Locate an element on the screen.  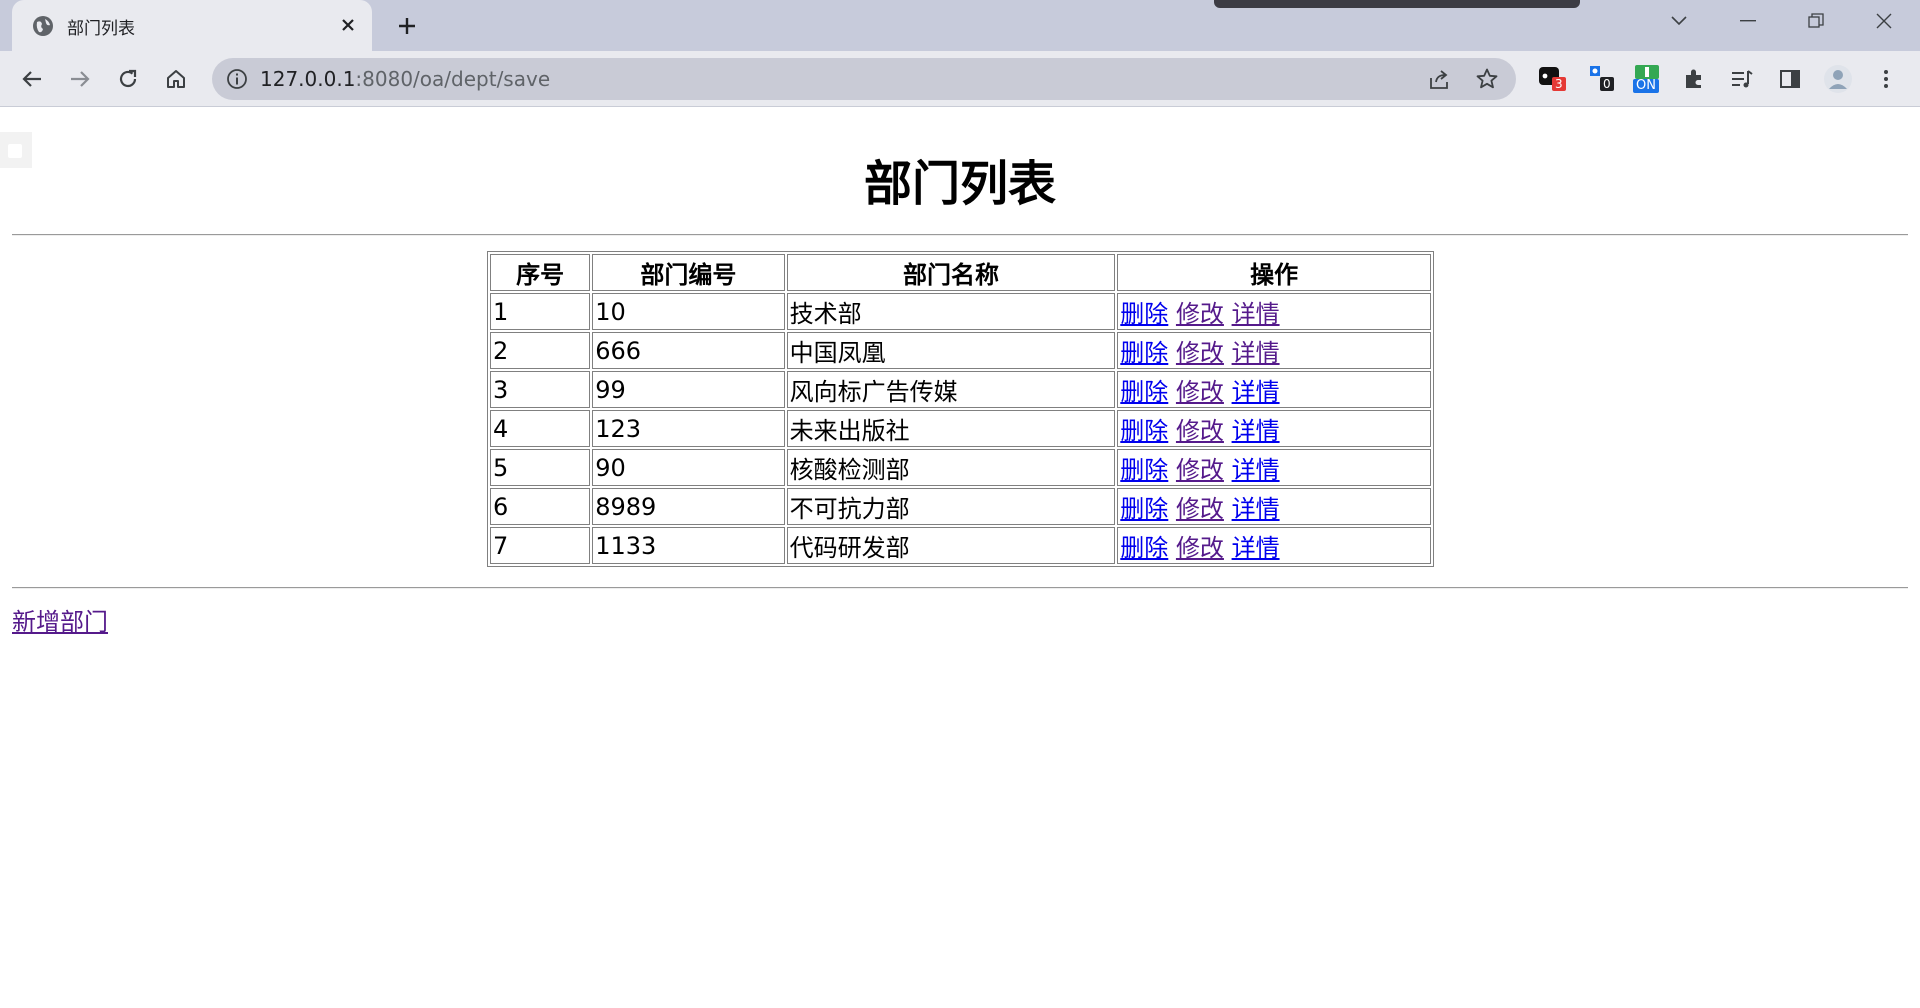
tab-title: 部门列表 is located at coordinates (101, 29).